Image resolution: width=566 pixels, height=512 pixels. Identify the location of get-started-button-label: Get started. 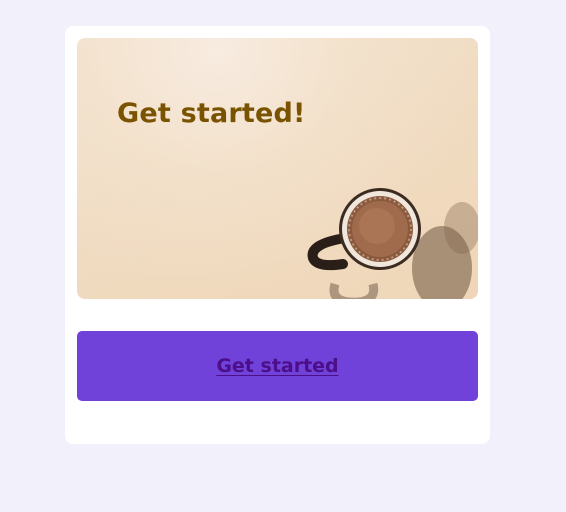
(277, 366).